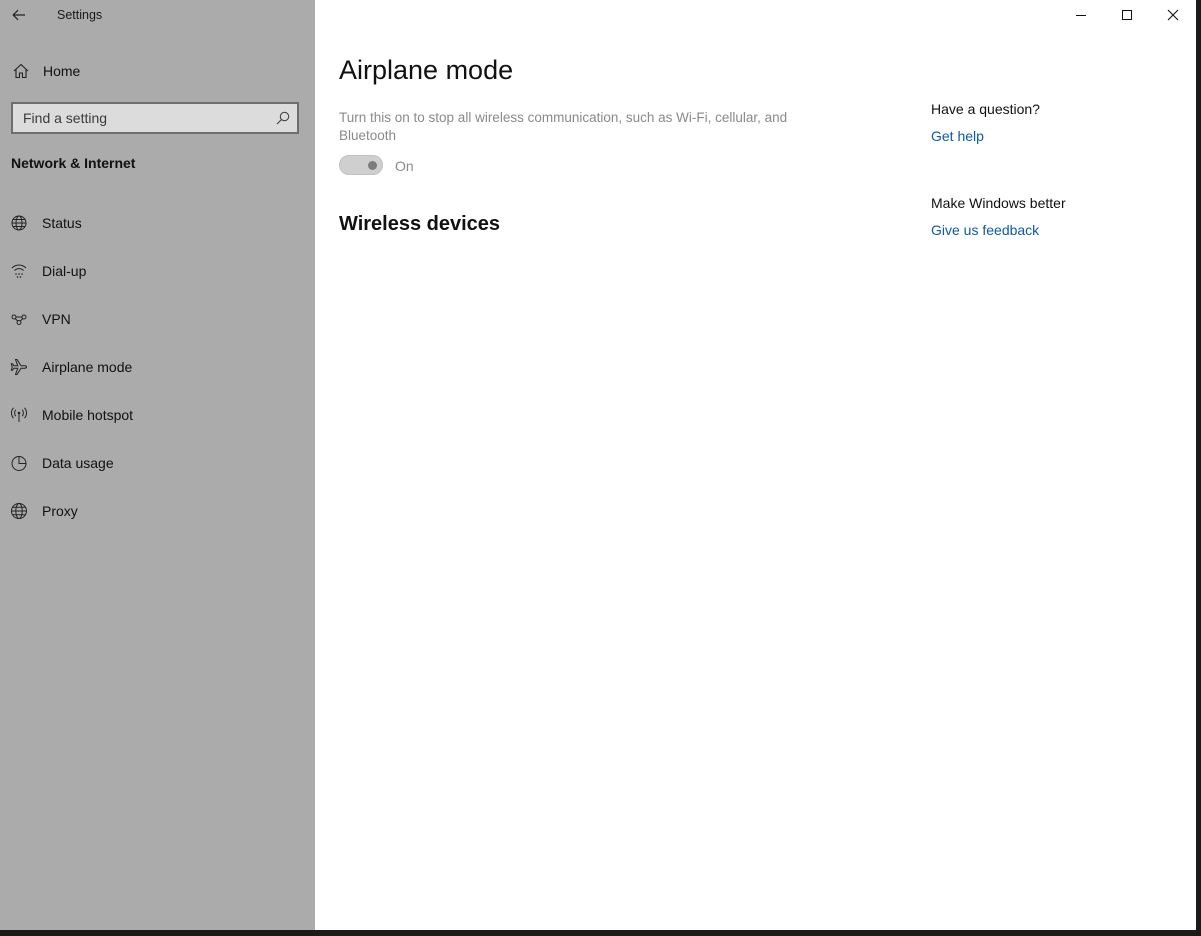 The height and width of the screenshot is (936, 1201). Describe the element at coordinates (283, 118) in the screenshot. I see `search-icon` at that location.